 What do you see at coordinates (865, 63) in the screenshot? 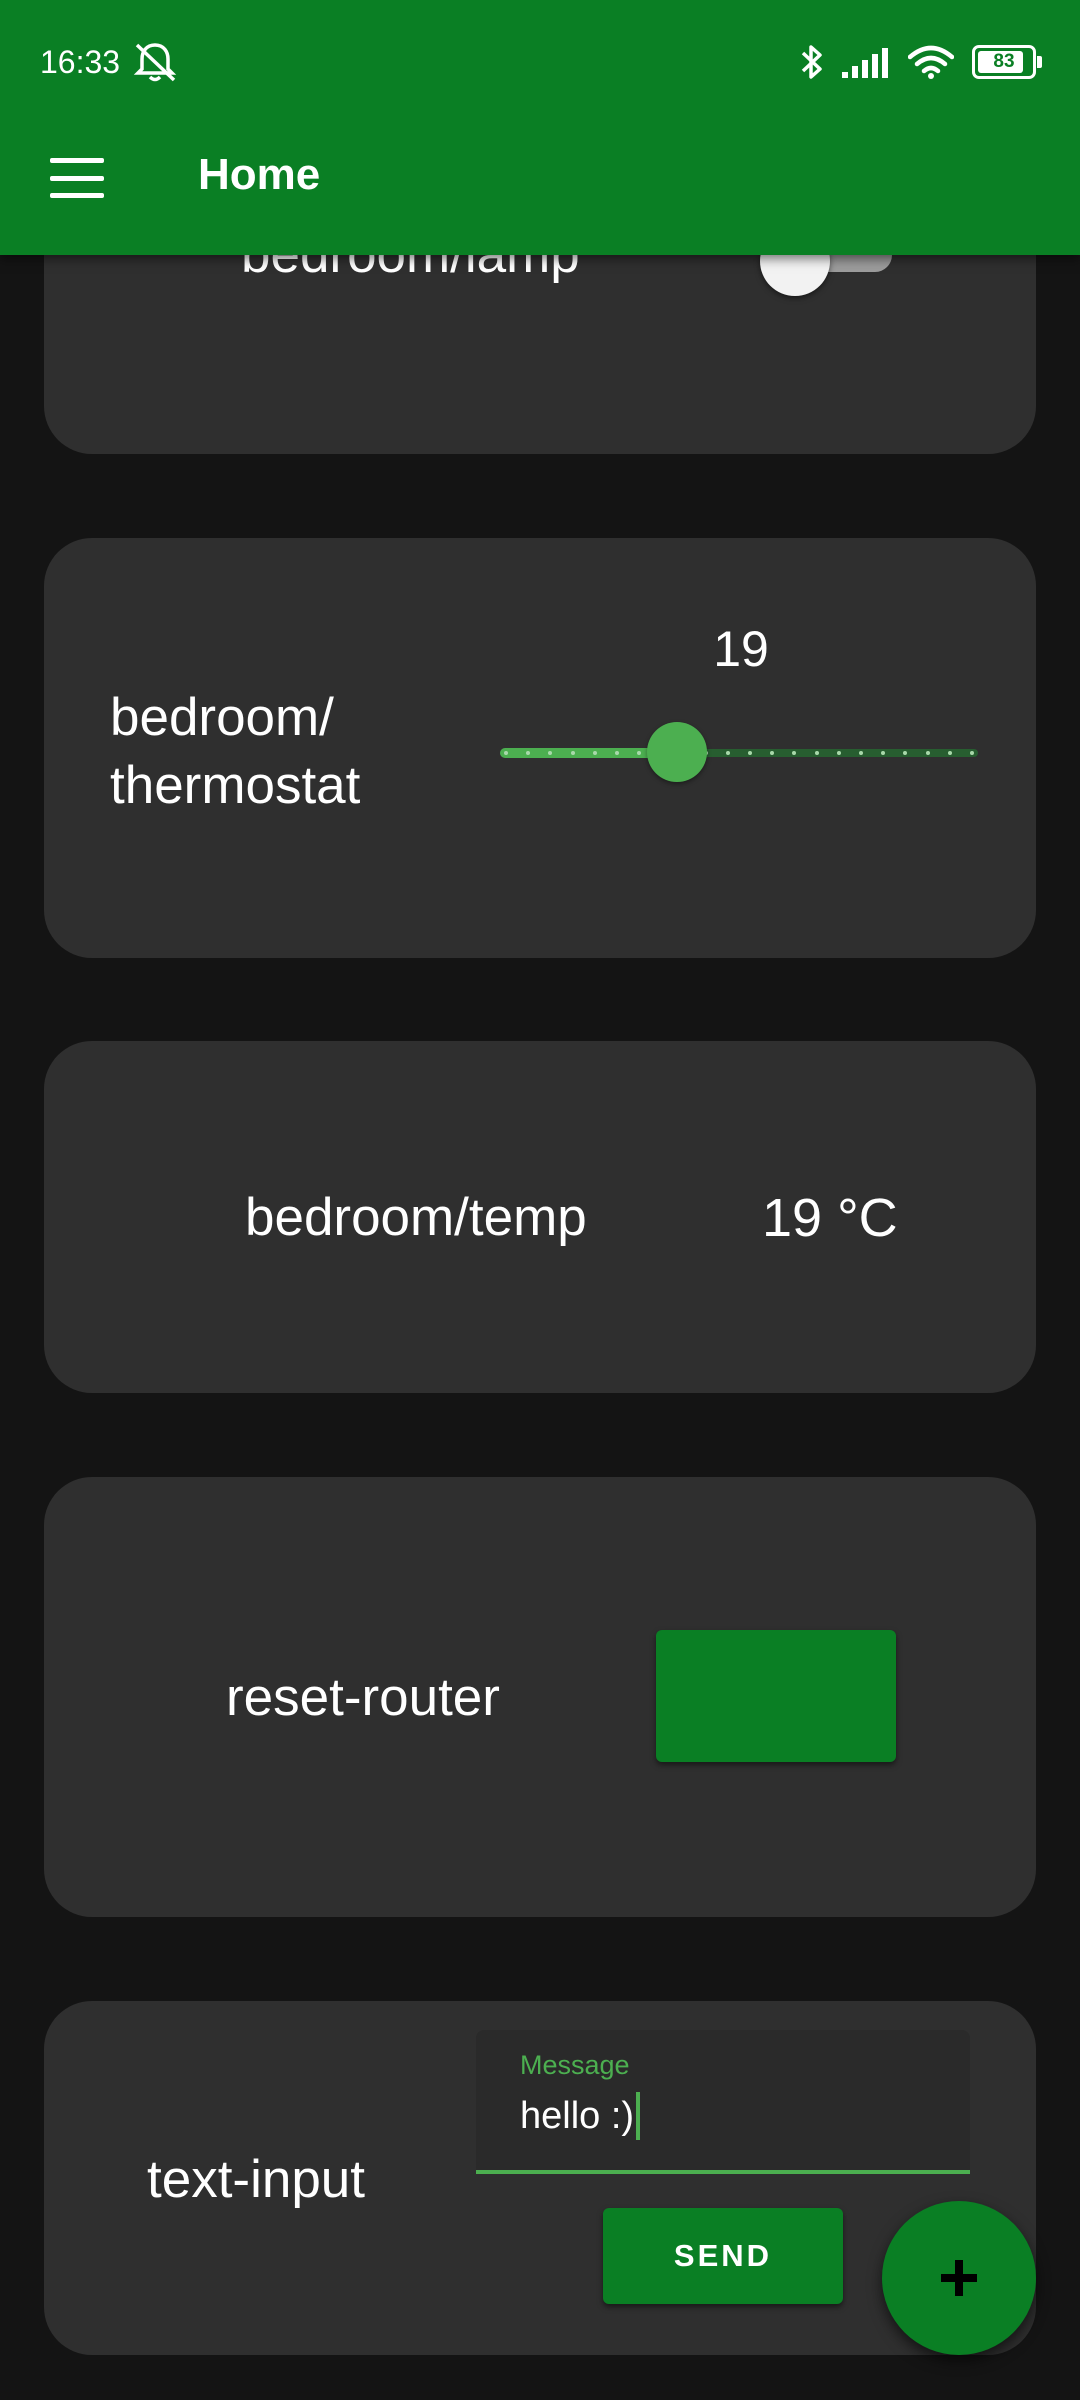
I see `signal-icon` at bounding box center [865, 63].